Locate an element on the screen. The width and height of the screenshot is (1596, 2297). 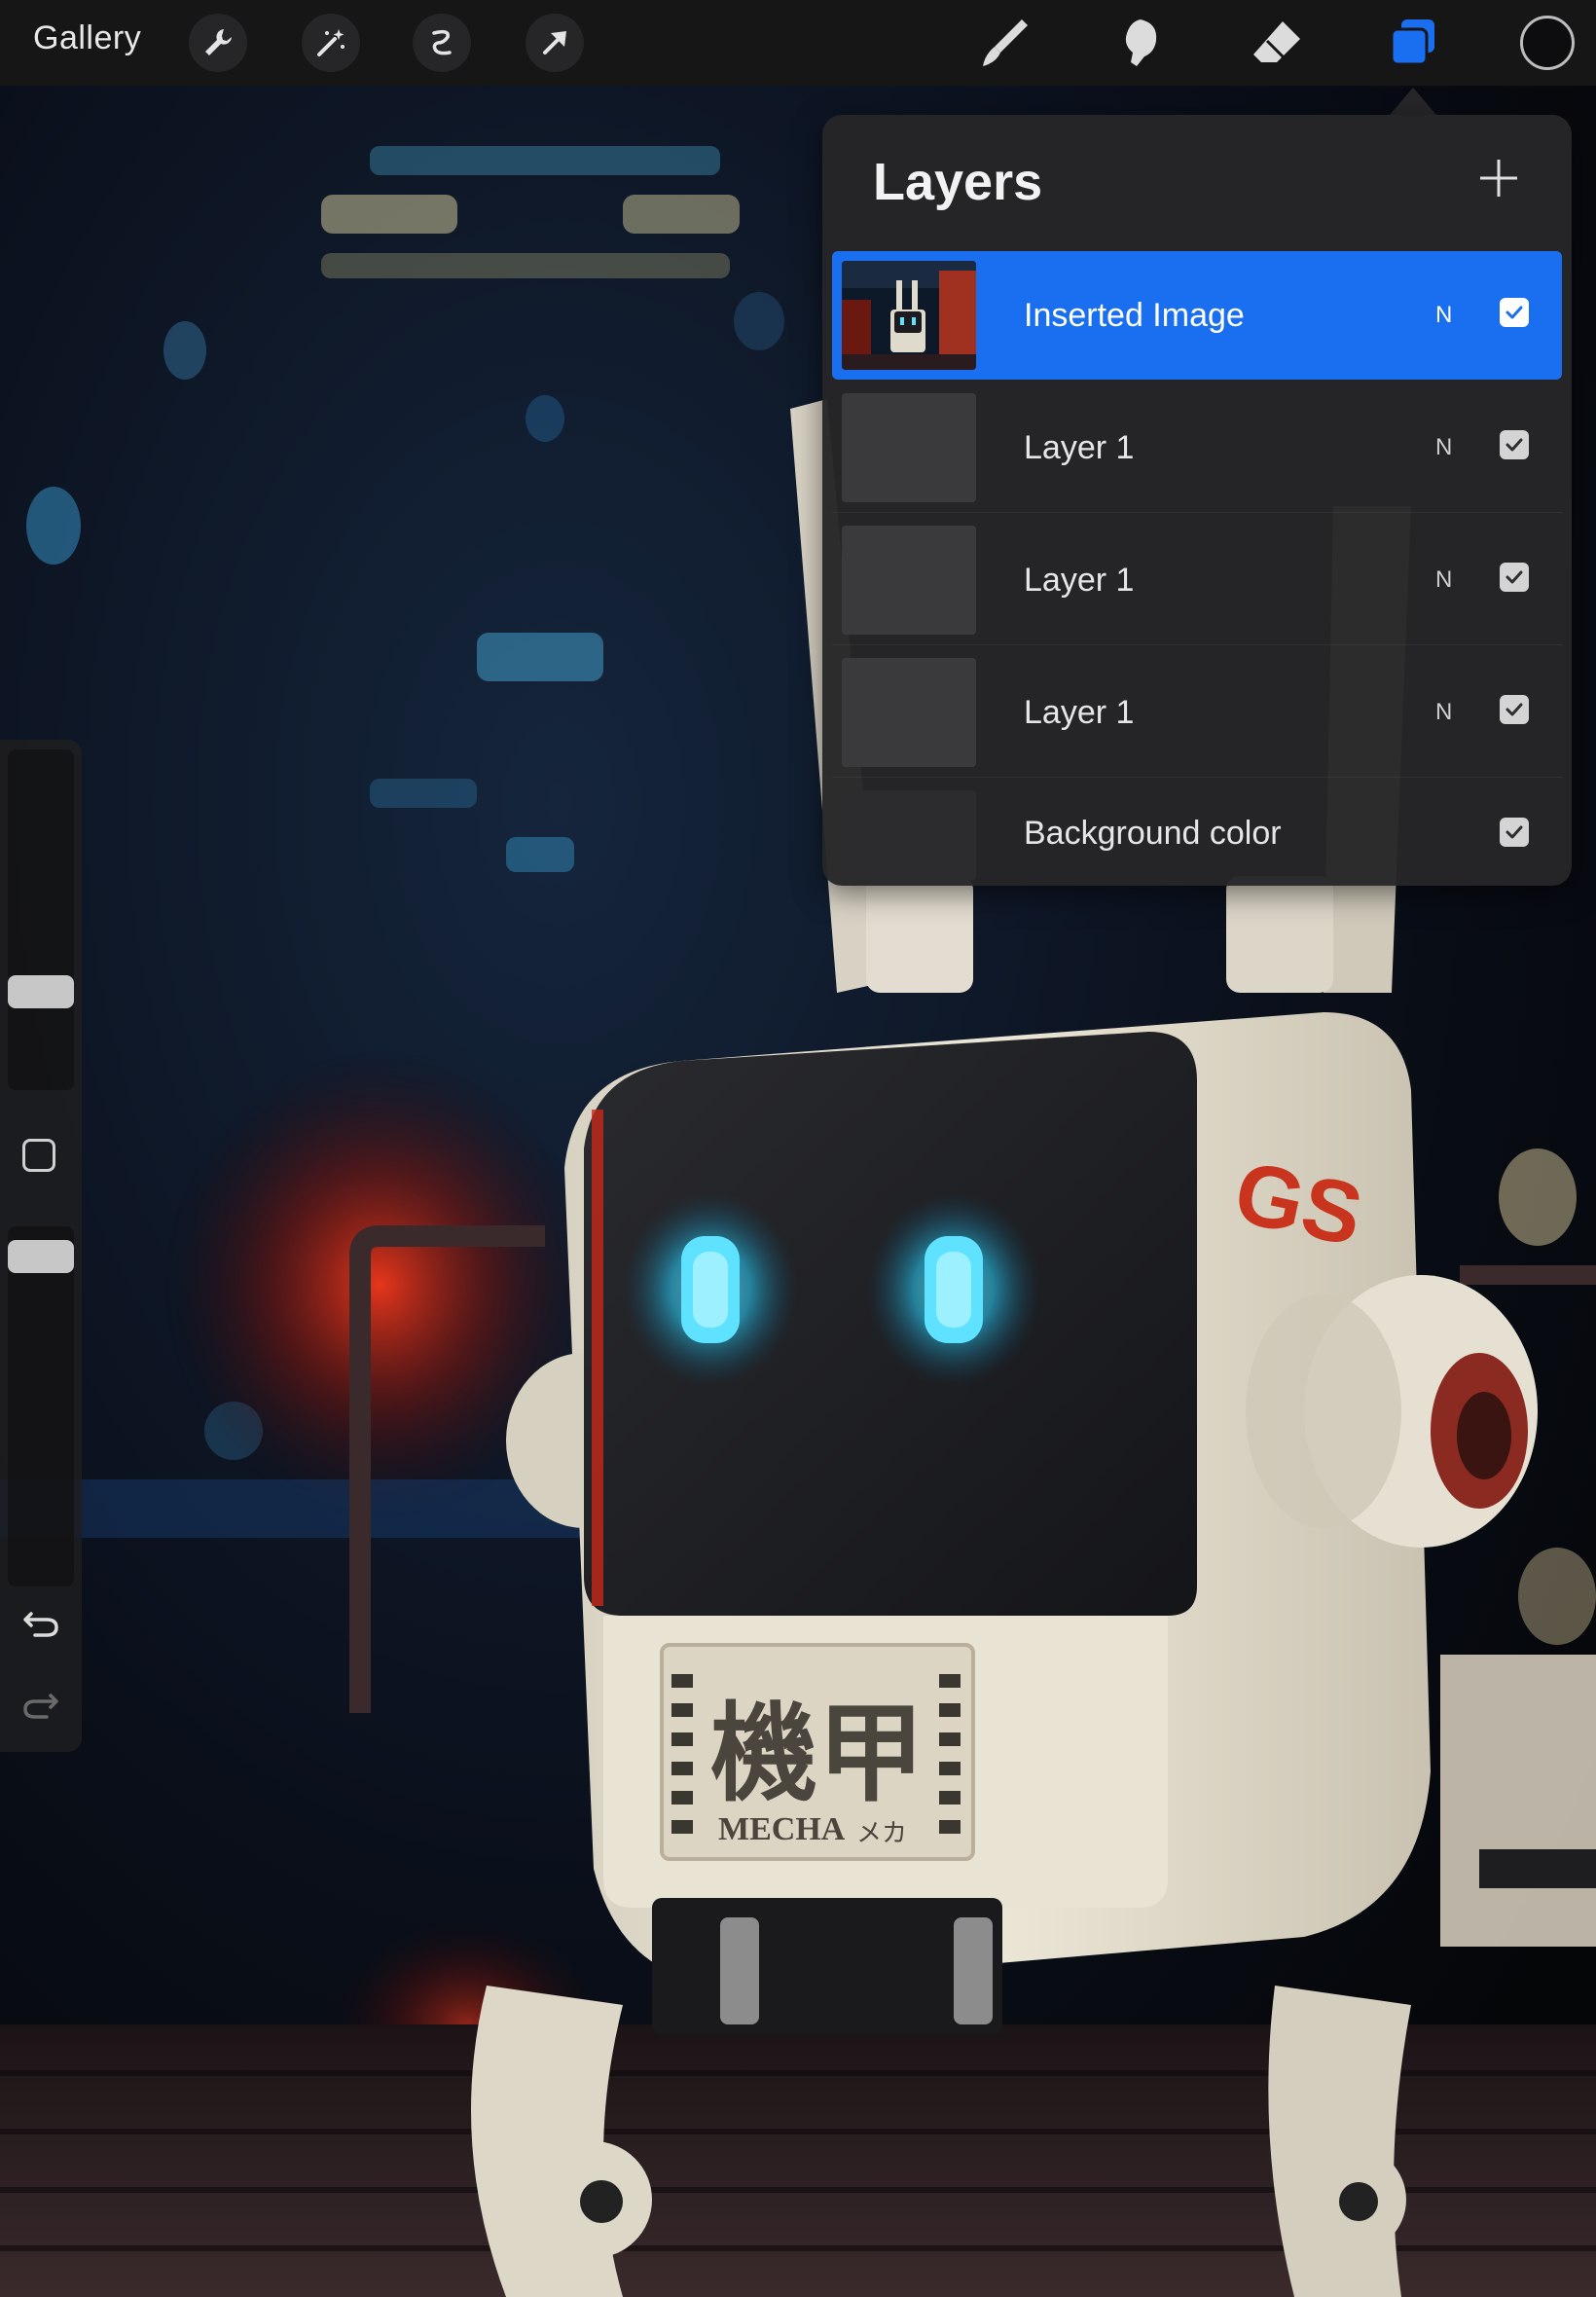
layer-row-inserted-image: Inserted Image N is located at coordinates (1197, 315).